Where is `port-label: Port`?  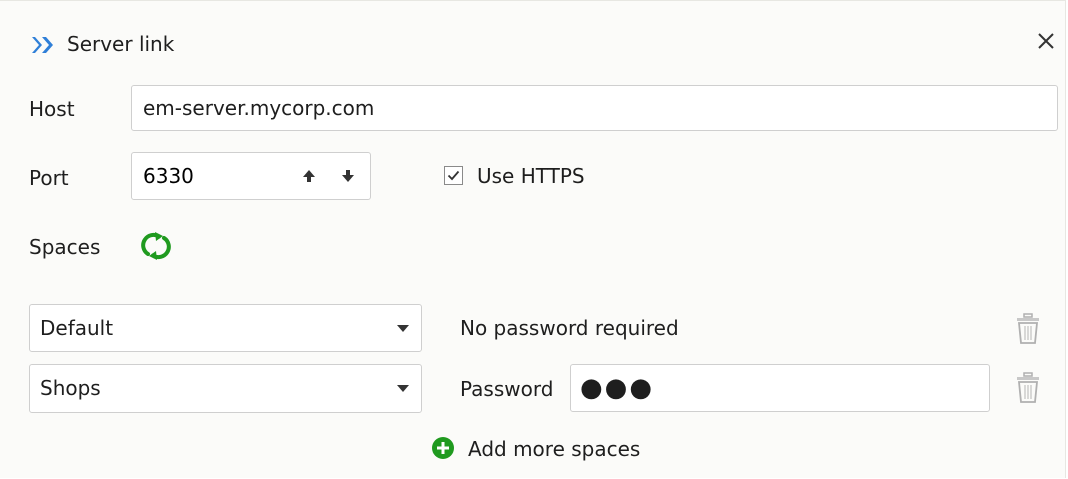 port-label: Port is located at coordinates (49, 178).